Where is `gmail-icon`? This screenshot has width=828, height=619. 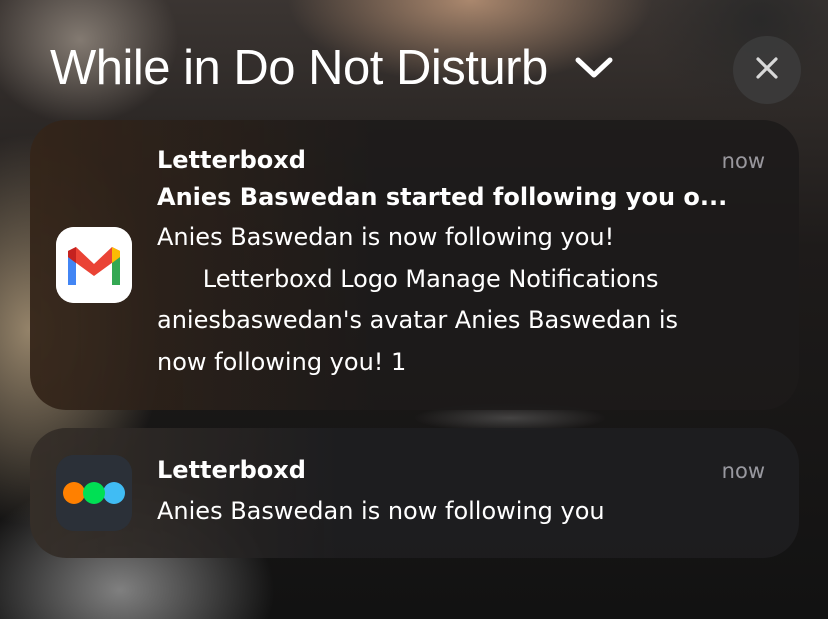
gmail-icon is located at coordinates (94, 265).